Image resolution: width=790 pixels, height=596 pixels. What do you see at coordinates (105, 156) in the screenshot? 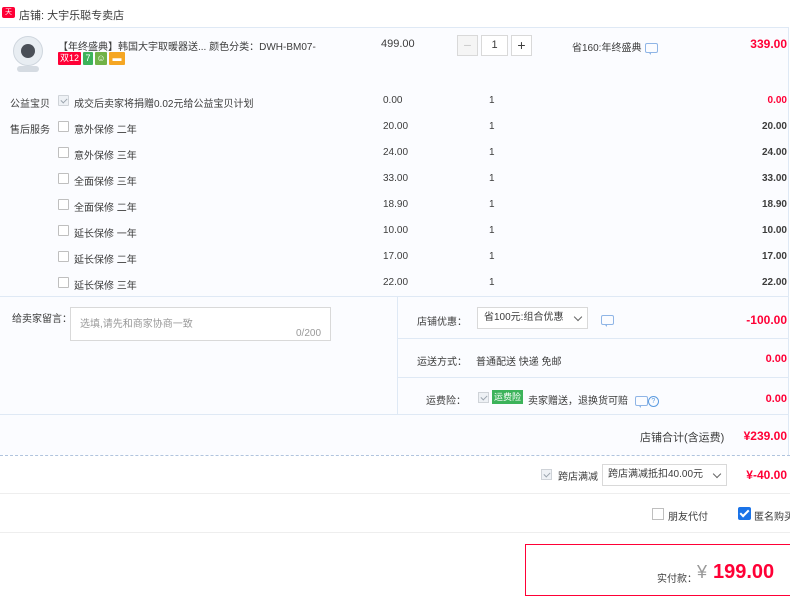
I see `service-name: 意外保修 三年` at bounding box center [105, 156].